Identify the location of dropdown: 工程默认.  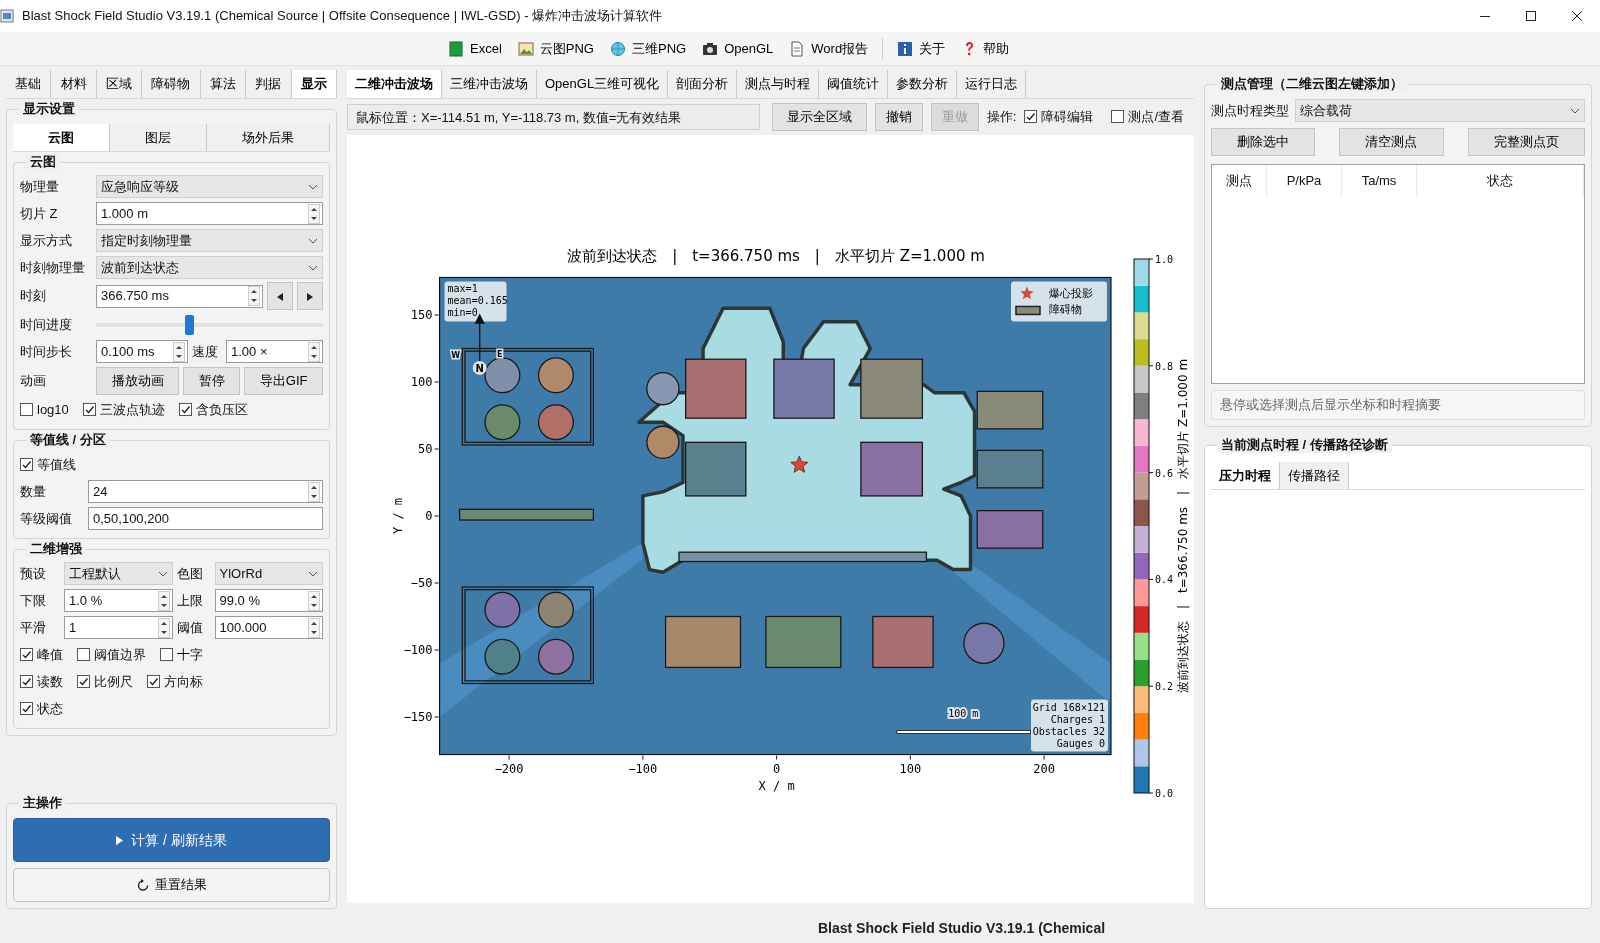
(118, 573).